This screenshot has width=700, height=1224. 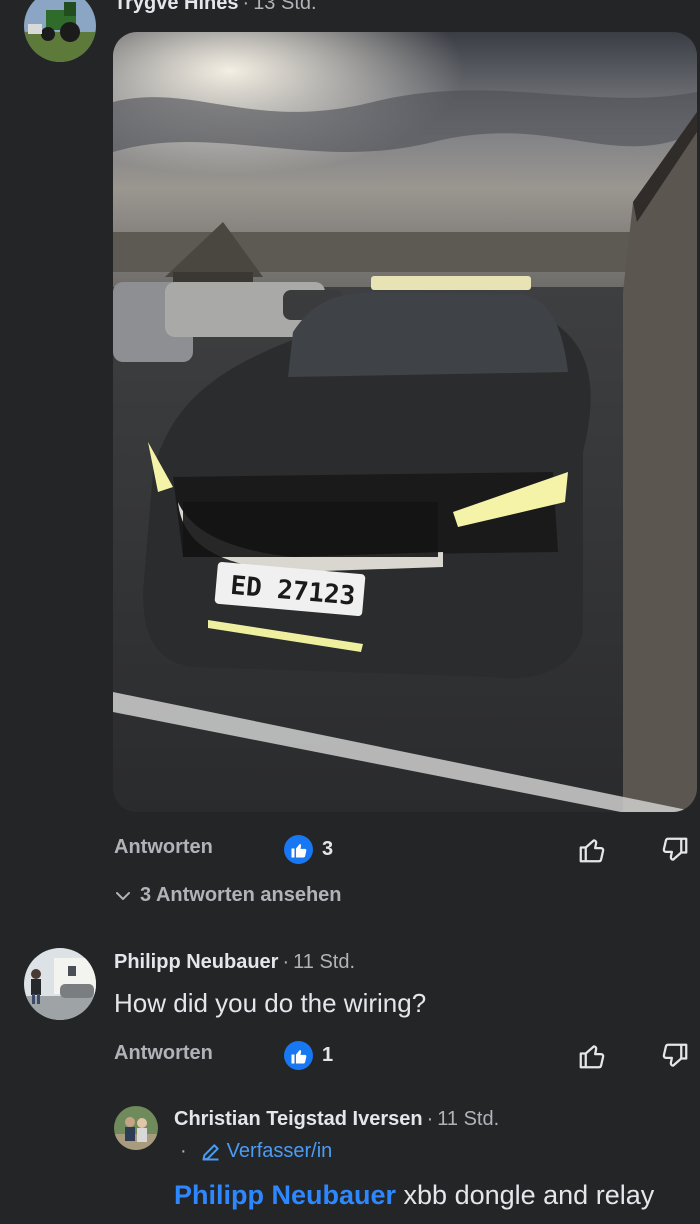 I want to click on reply-text: Philipp Neubauer xbb dongle and relay, so click(x=414, y=1195).